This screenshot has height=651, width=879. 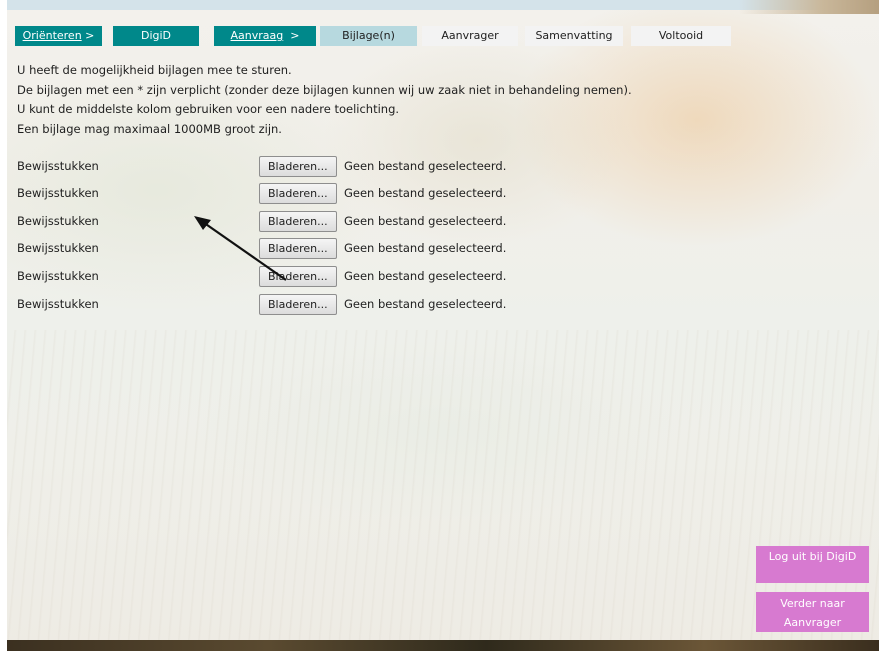 I want to click on next-button-line: Aanvrager, so click(x=812, y=622).